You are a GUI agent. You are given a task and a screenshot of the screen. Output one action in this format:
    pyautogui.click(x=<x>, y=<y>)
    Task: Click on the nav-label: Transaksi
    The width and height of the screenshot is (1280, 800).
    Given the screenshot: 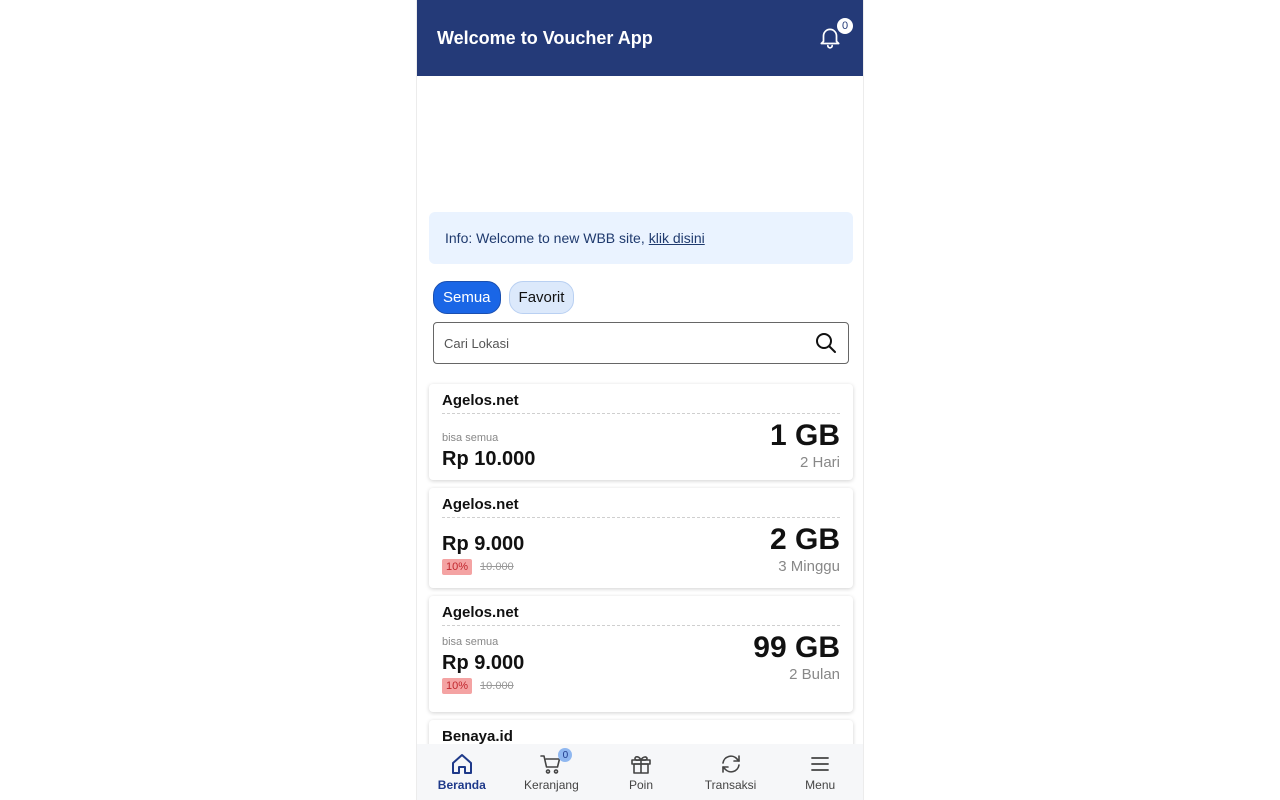 What is the action you would take?
    pyautogui.click(x=730, y=785)
    